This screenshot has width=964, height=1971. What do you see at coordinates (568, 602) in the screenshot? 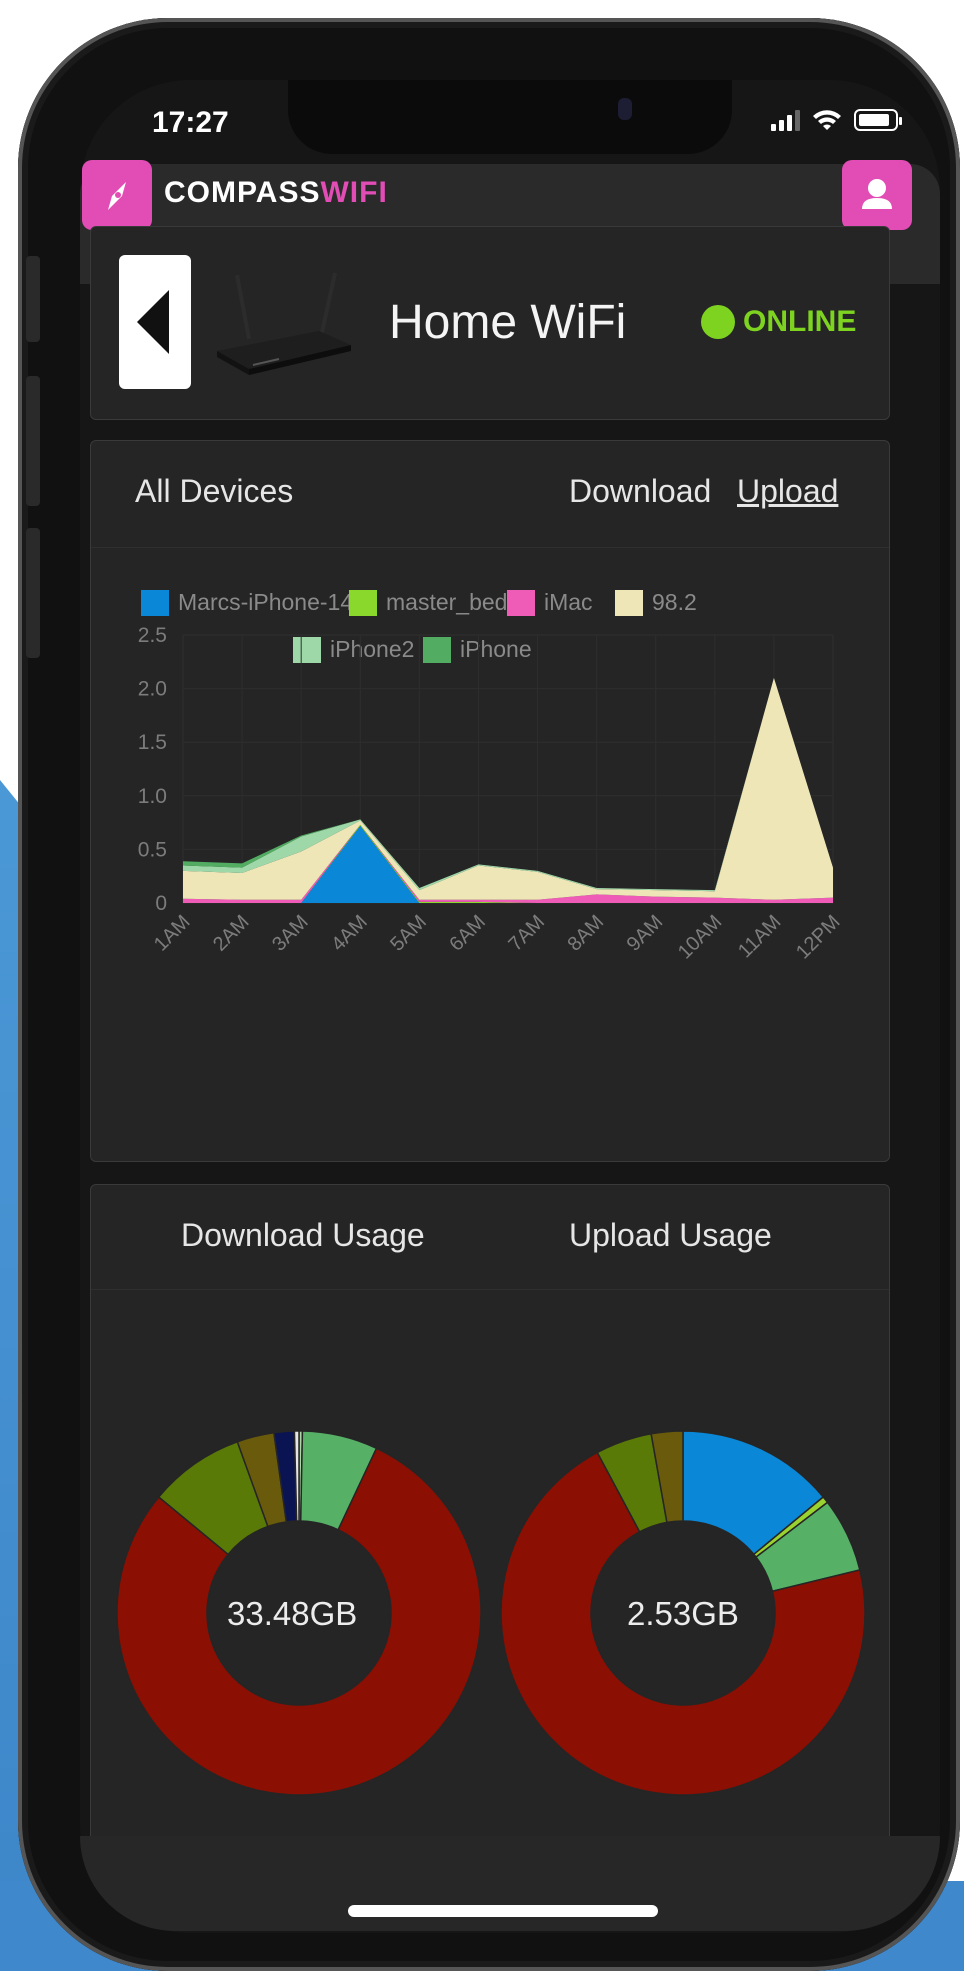
I see `legend-label: iMac` at bounding box center [568, 602].